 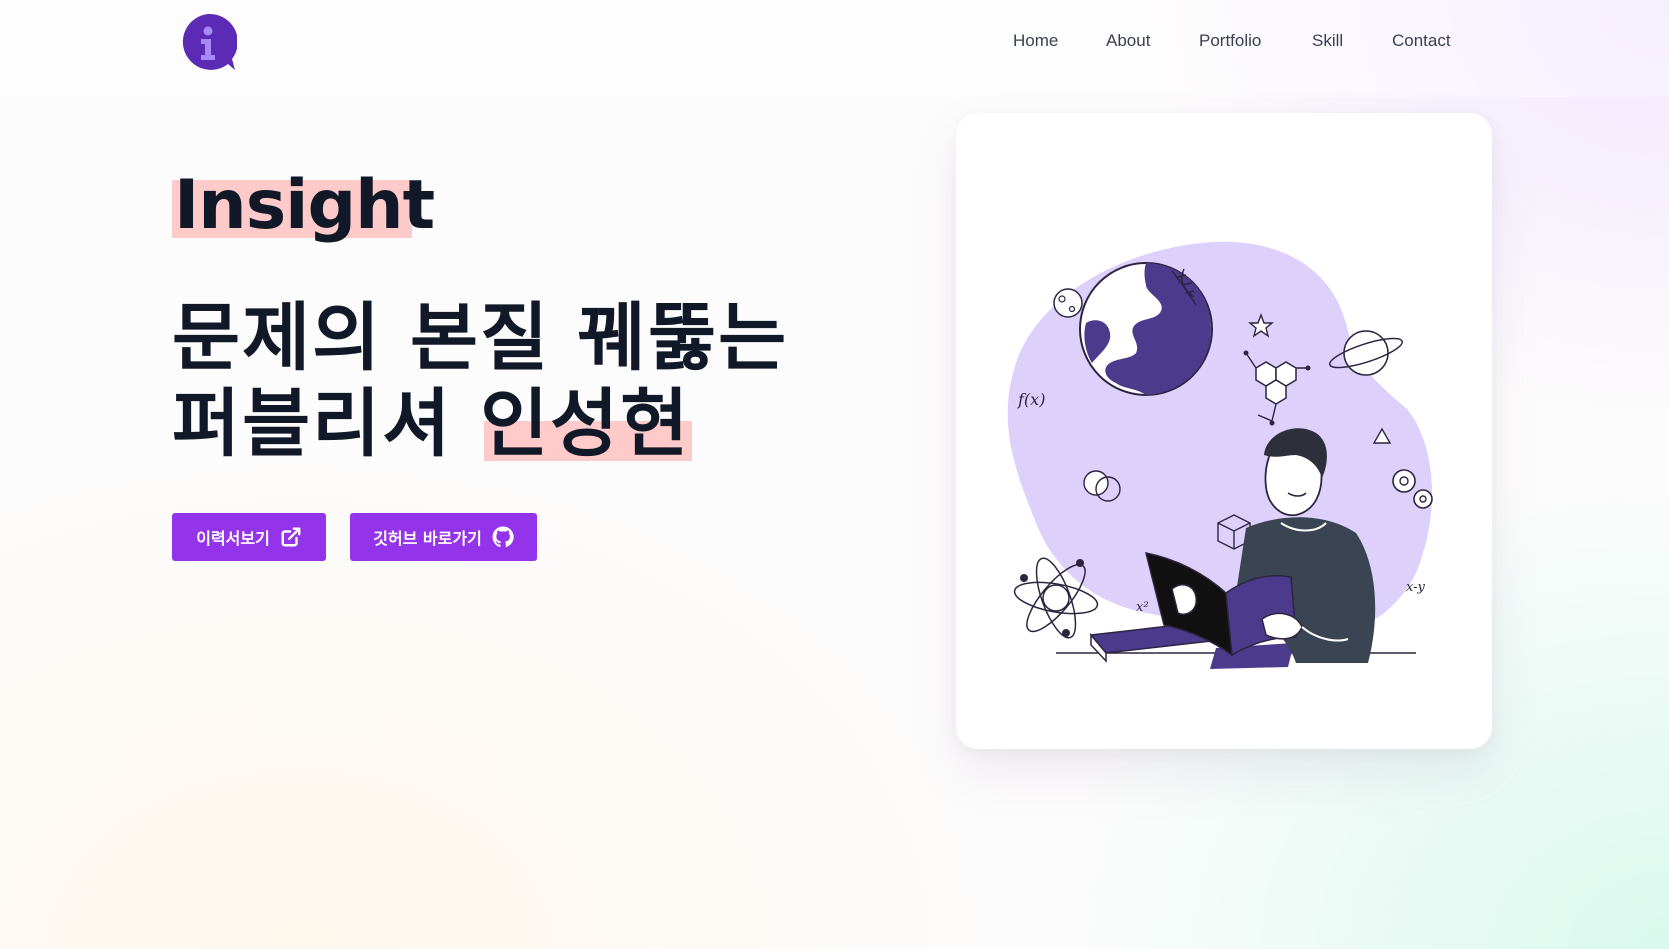 What do you see at coordinates (326, 424) in the screenshot?
I see `headline-role: 퍼블리셔` at bounding box center [326, 424].